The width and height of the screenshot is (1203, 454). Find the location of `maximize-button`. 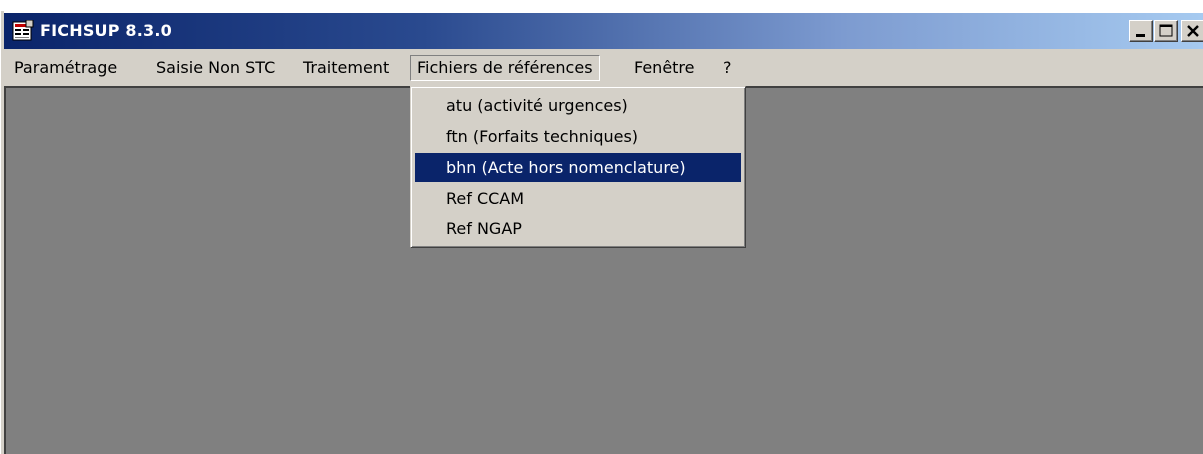

maximize-button is located at coordinates (1166, 31).